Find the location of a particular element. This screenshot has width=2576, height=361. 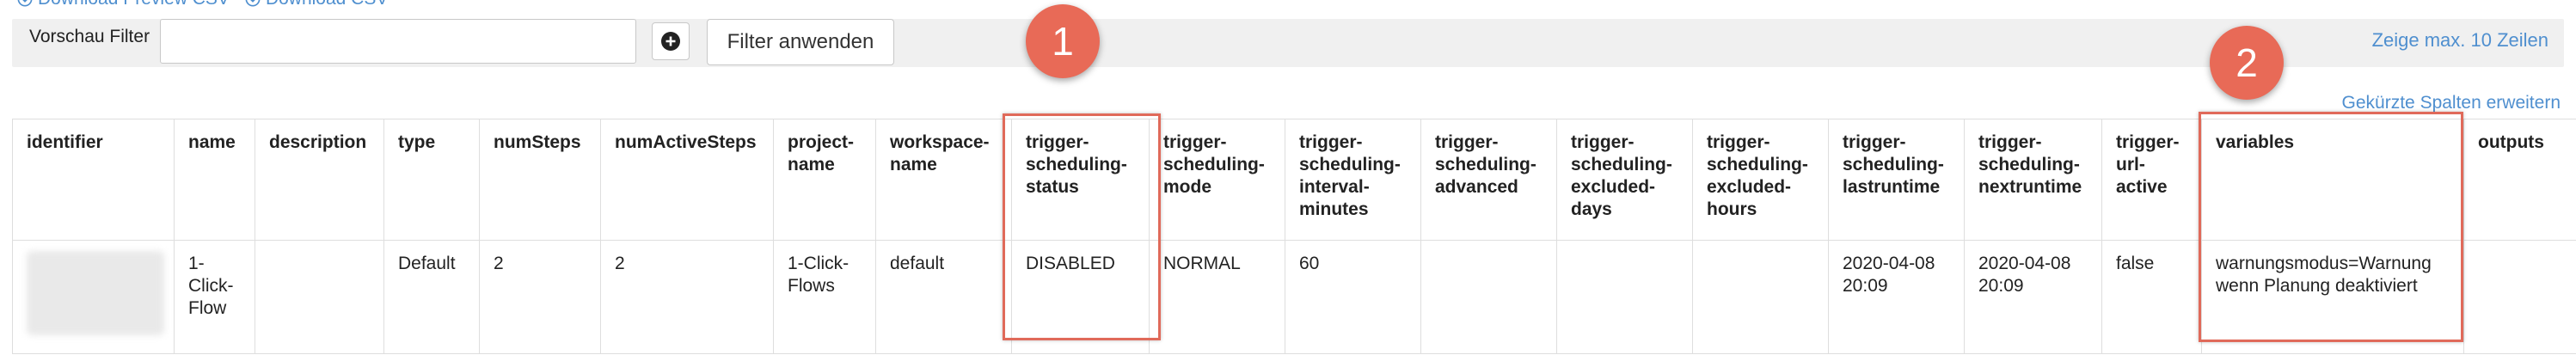

header-cell: identifier is located at coordinates (93, 180).